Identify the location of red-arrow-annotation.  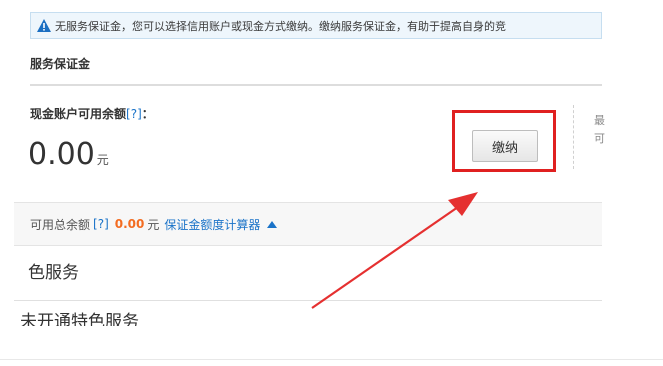
(394, 250).